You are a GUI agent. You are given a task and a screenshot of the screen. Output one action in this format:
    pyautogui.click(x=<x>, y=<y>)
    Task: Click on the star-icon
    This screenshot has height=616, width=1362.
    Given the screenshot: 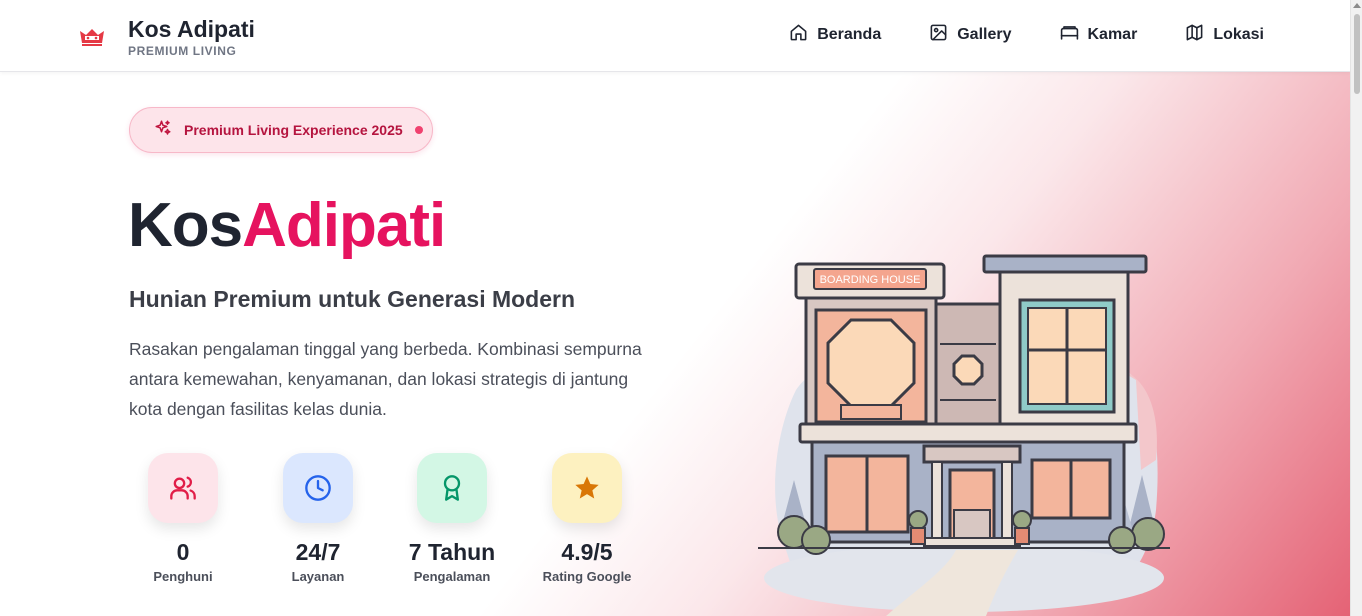 What is the action you would take?
    pyautogui.click(x=587, y=488)
    